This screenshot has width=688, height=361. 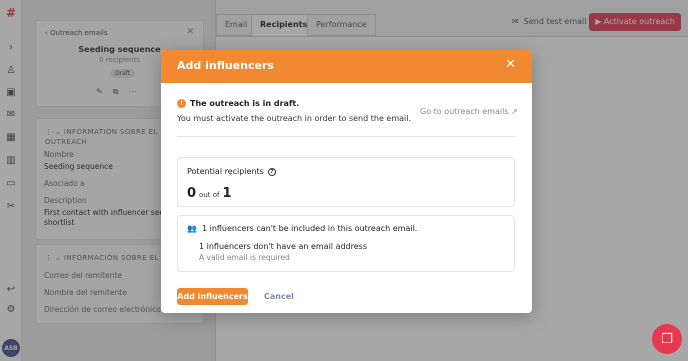 I want to click on goto-outreach-link: Go to outreach emails ↗, so click(x=469, y=111).